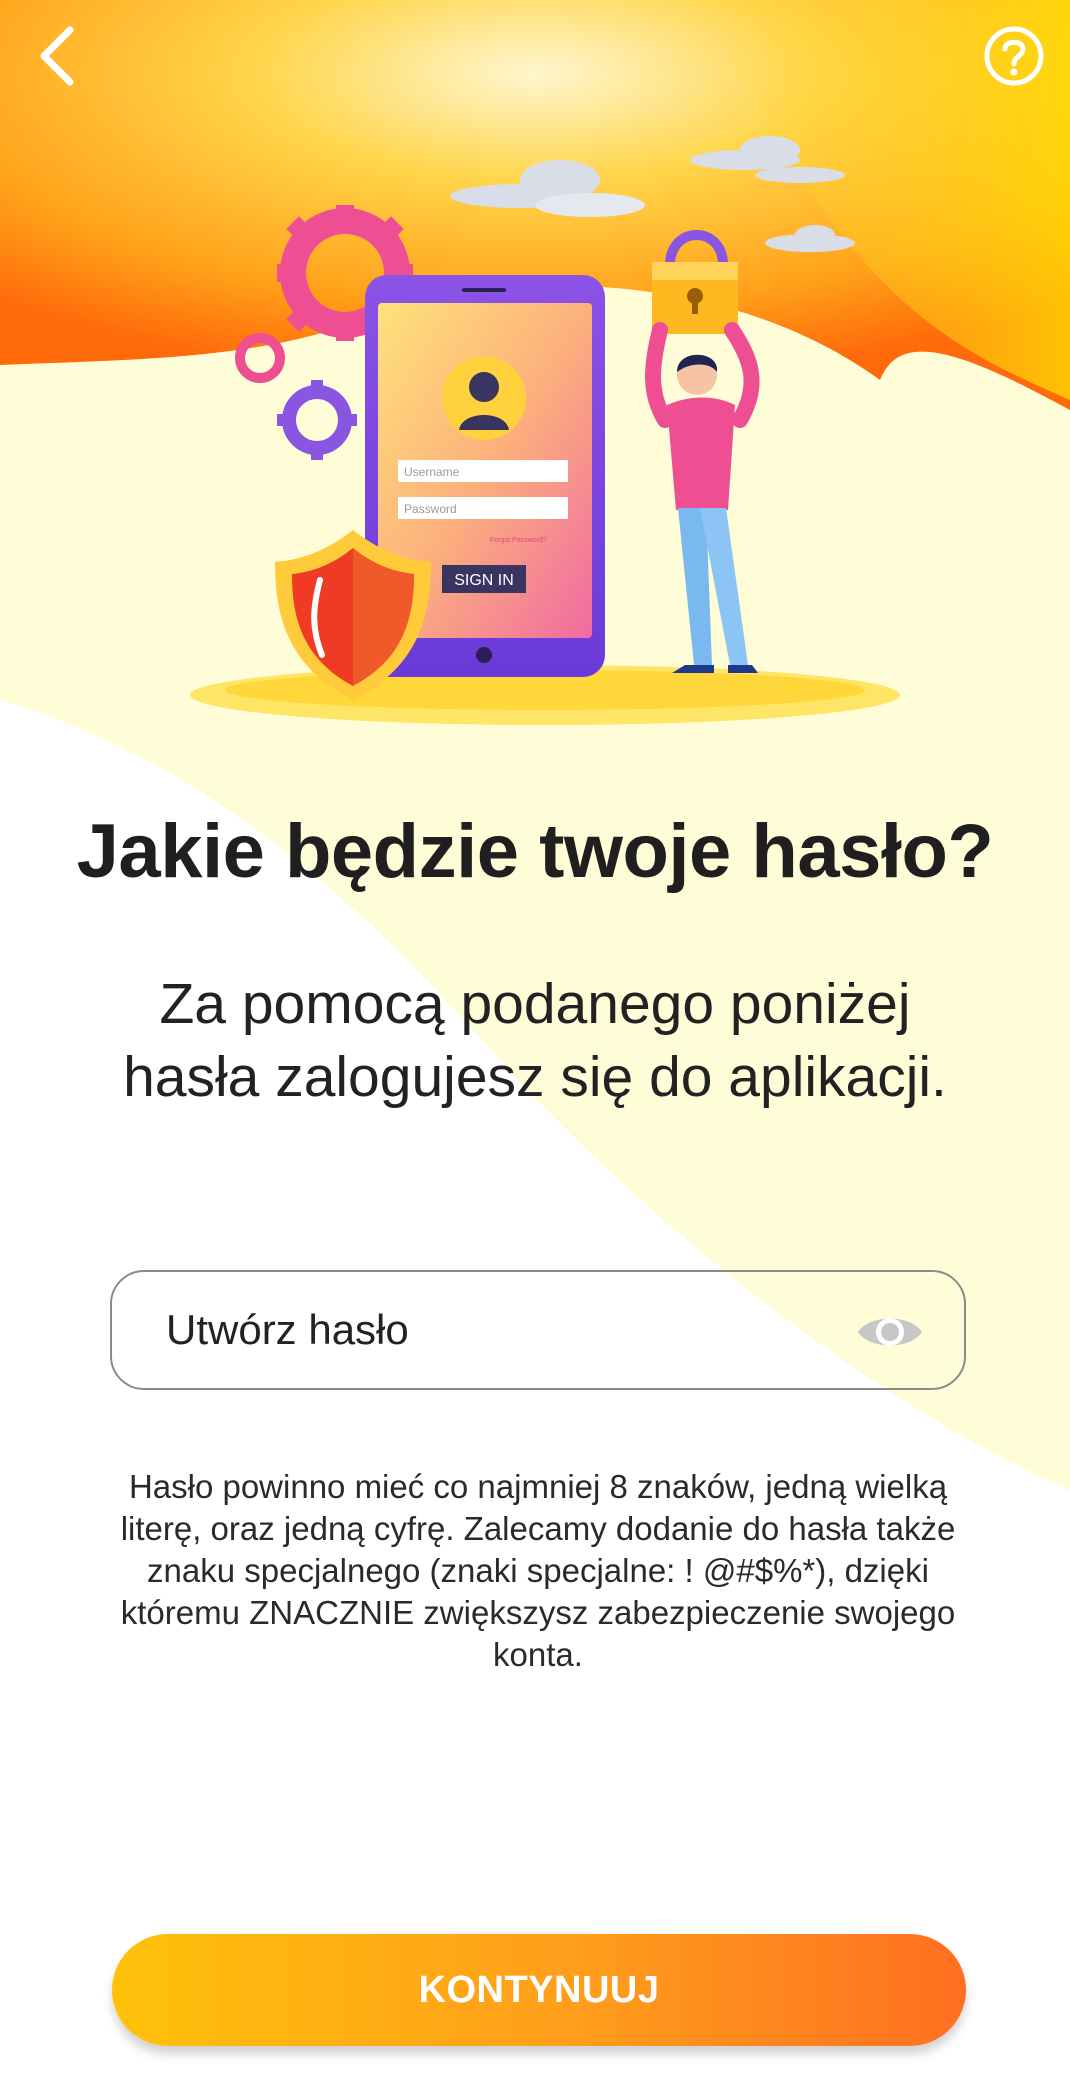 This screenshot has height=2100, width=1070. I want to click on back-button, so click(58, 56).